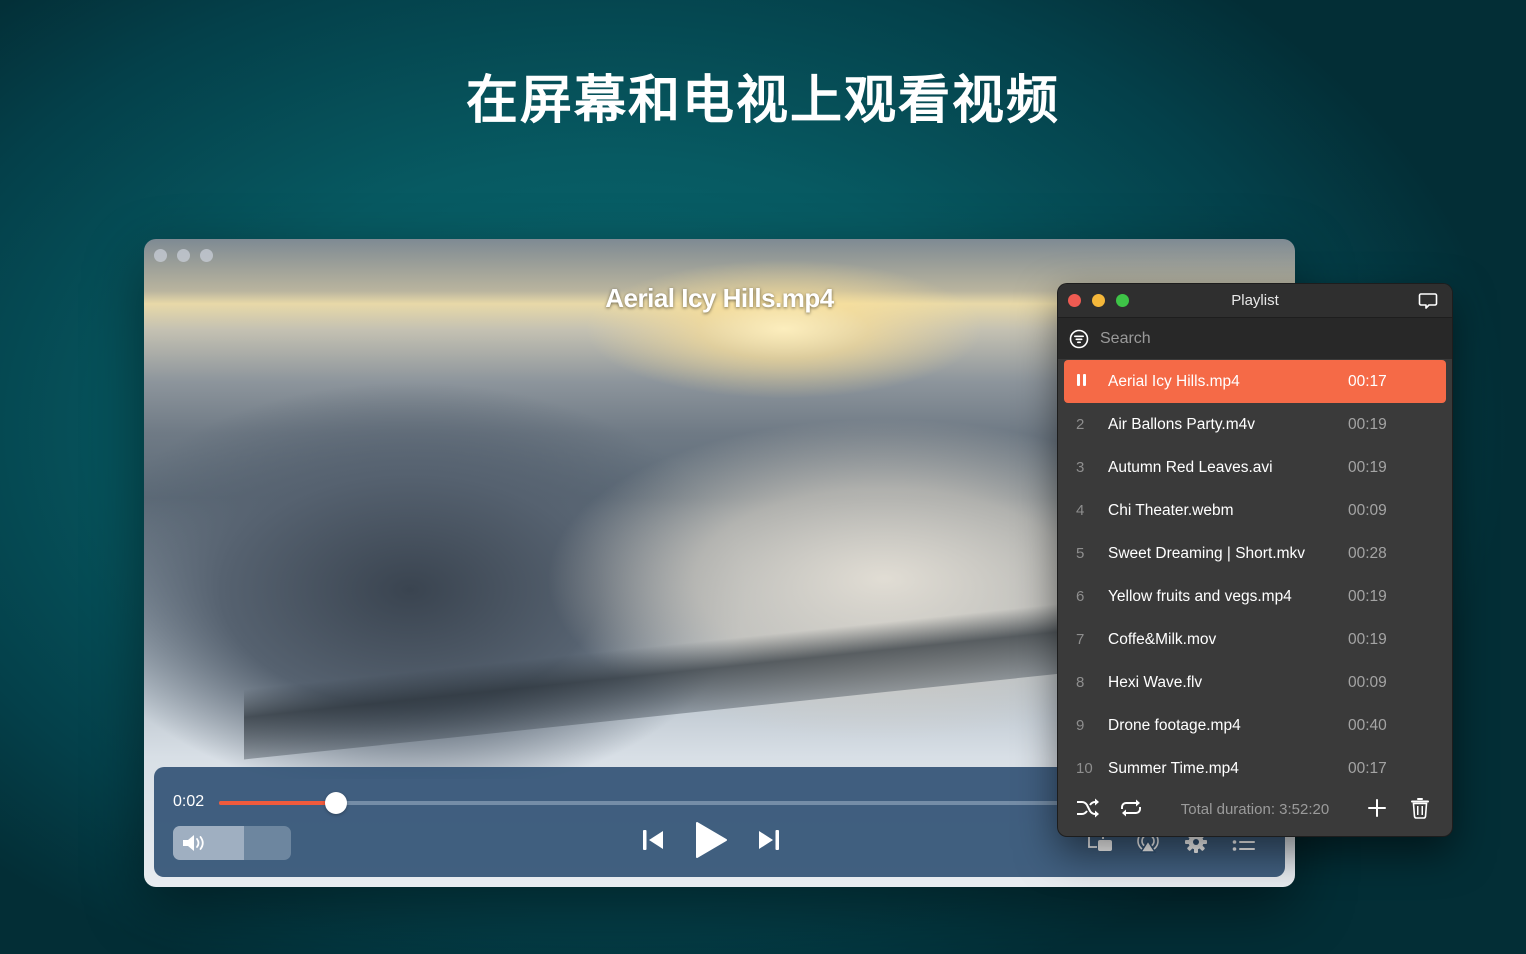  Describe the element at coordinates (1080, 639) in the screenshot. I see `item-index: 7` at that location.